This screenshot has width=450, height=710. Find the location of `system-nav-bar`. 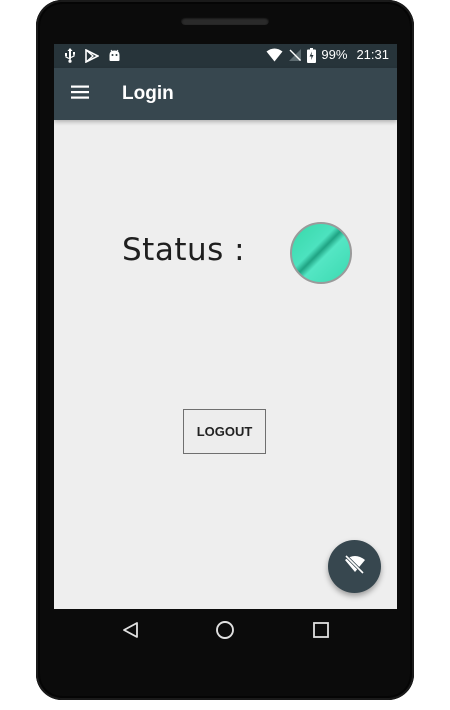

system-nav-bar is located at coordinates (225, 631).